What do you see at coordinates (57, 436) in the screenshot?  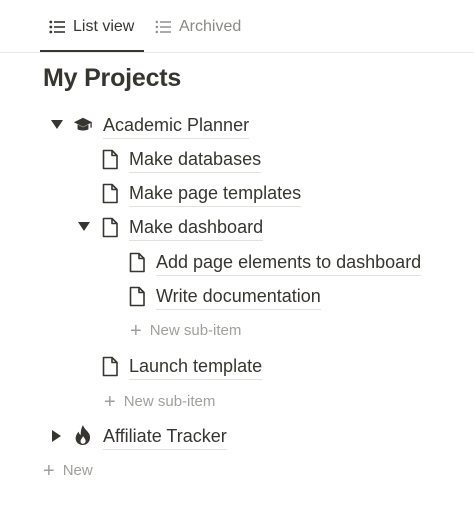 I see `chevron-right-icon` at bounding box center [57, 436].